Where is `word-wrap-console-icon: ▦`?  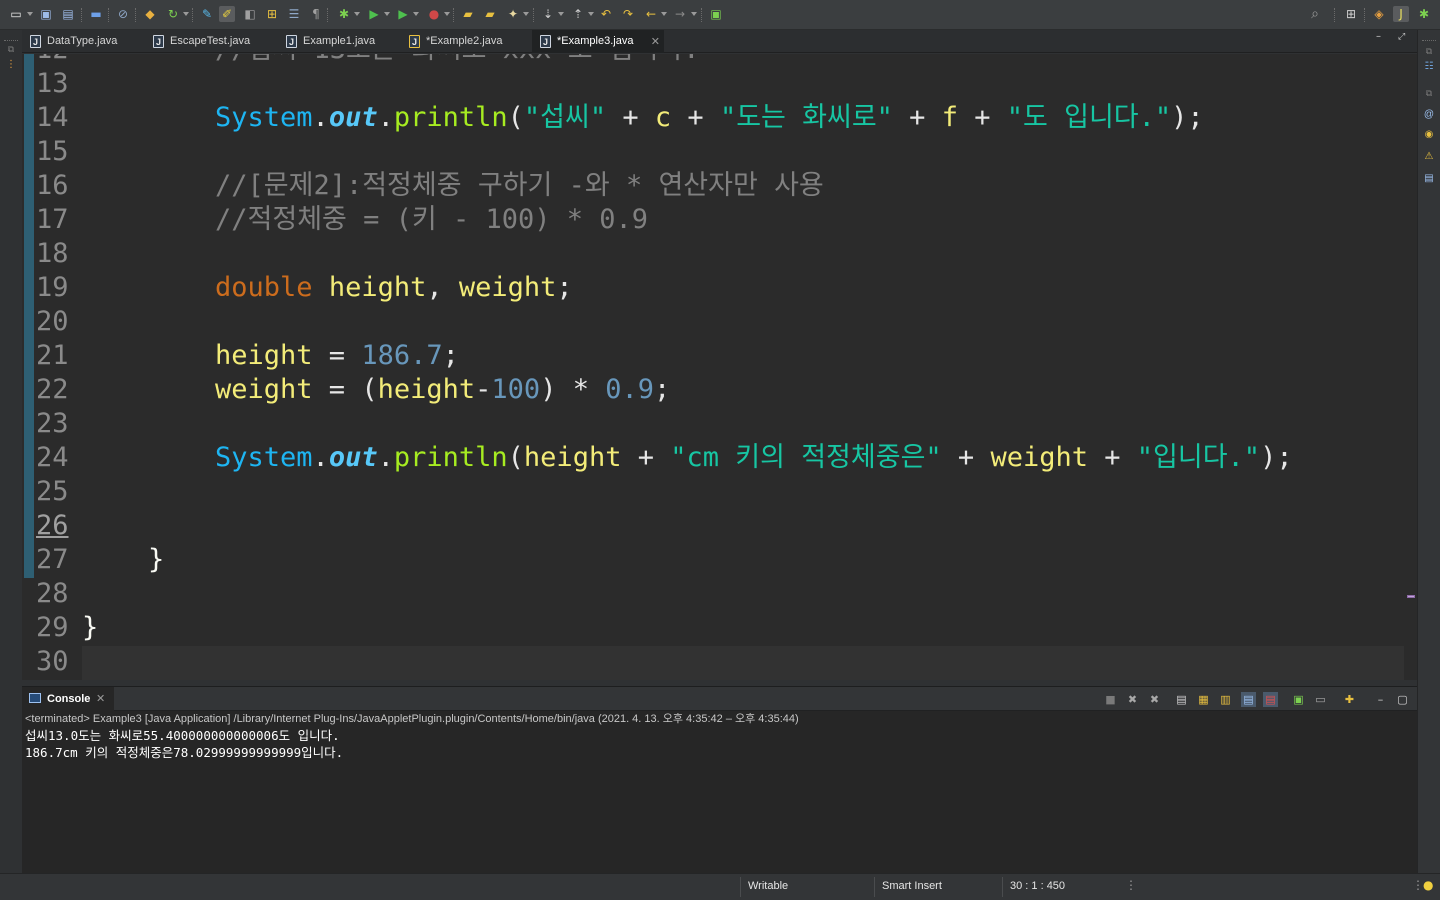
word-wrap-console-icon: ▦ is located at coordinates (1203, 699).